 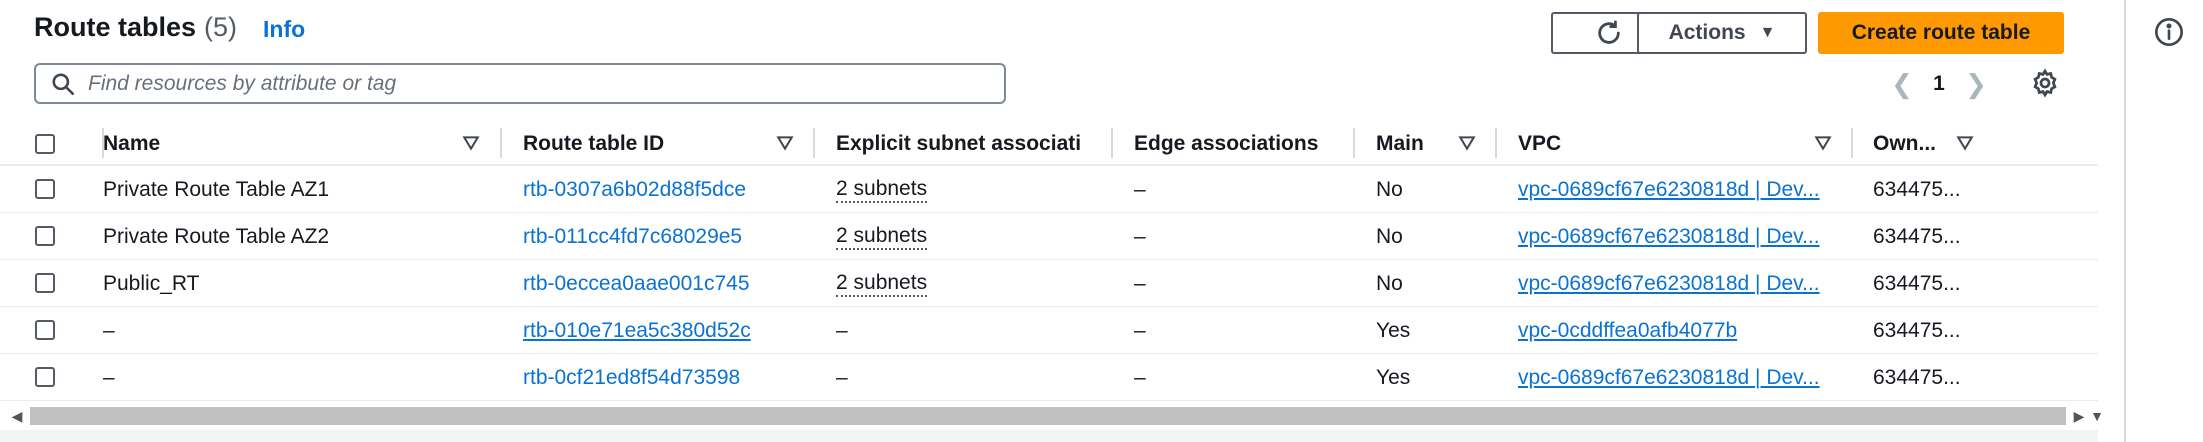 What do you see at coordinates (2097, 416) in the screenshot?
I see `scroll-down-icon: ▼` at bounding box center [2097, 416].